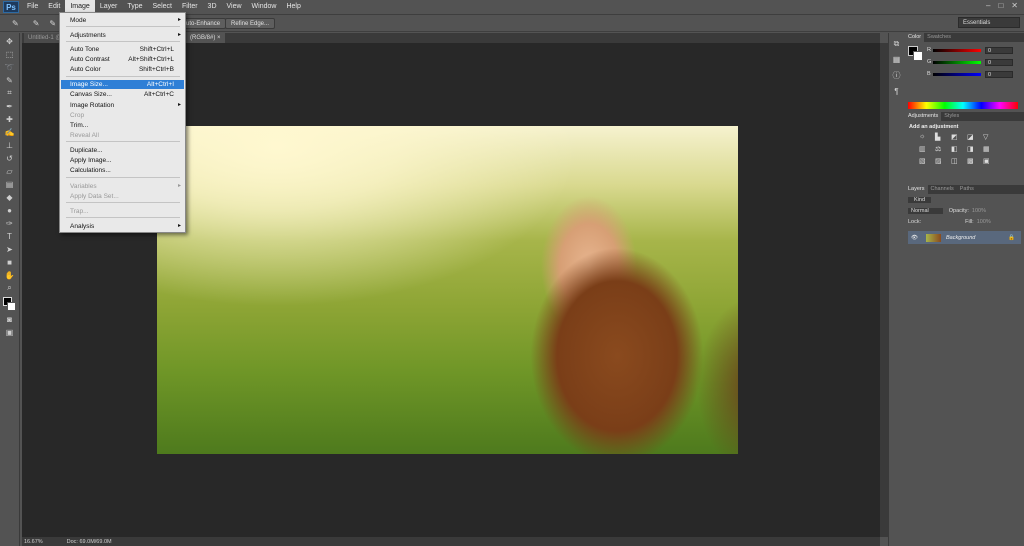  I want to click on tab-color: Color, so click(915, 37).